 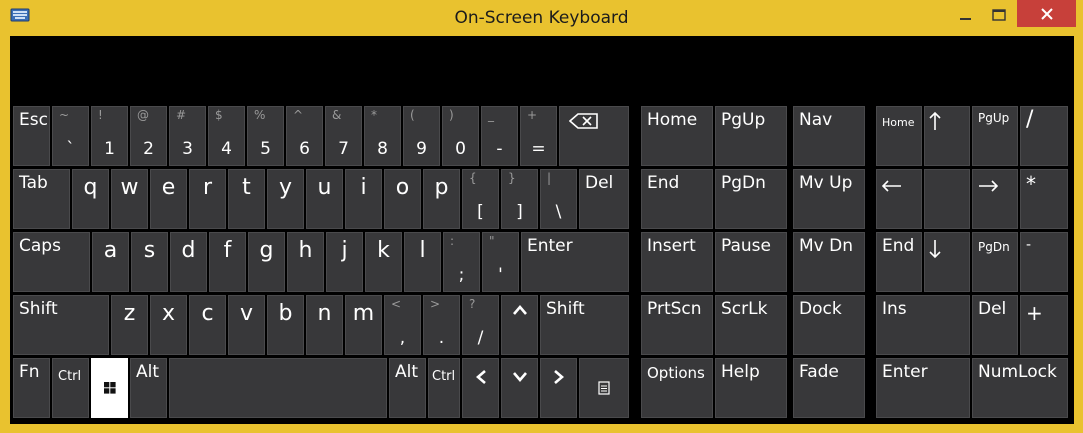 I want to click on key-z: z, so click(x=129, y=325).